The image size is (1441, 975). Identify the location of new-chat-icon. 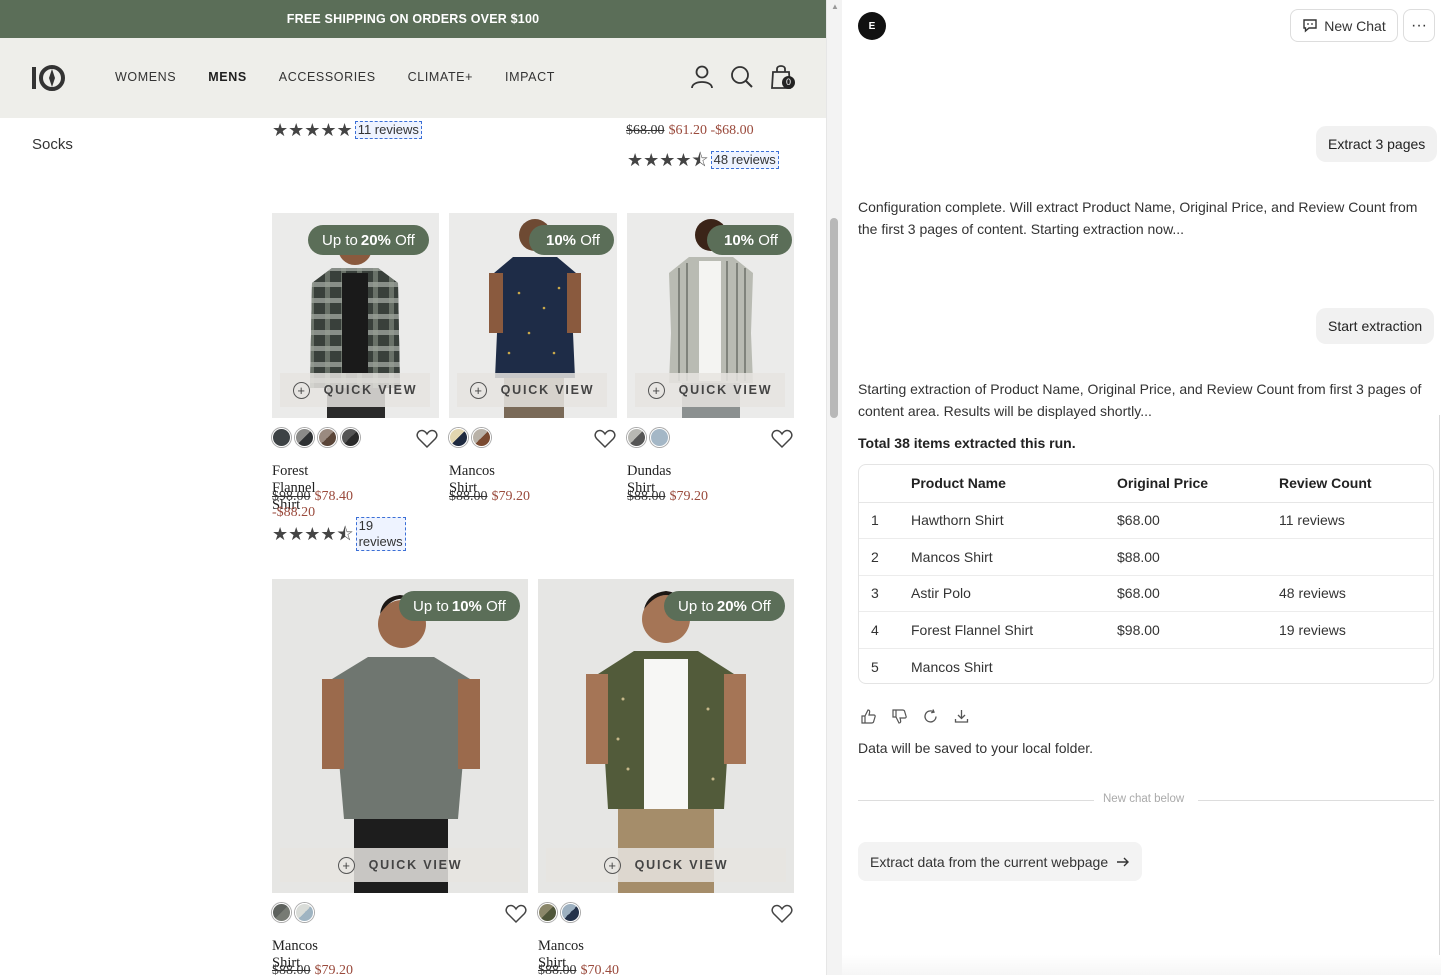
(1310, 26).